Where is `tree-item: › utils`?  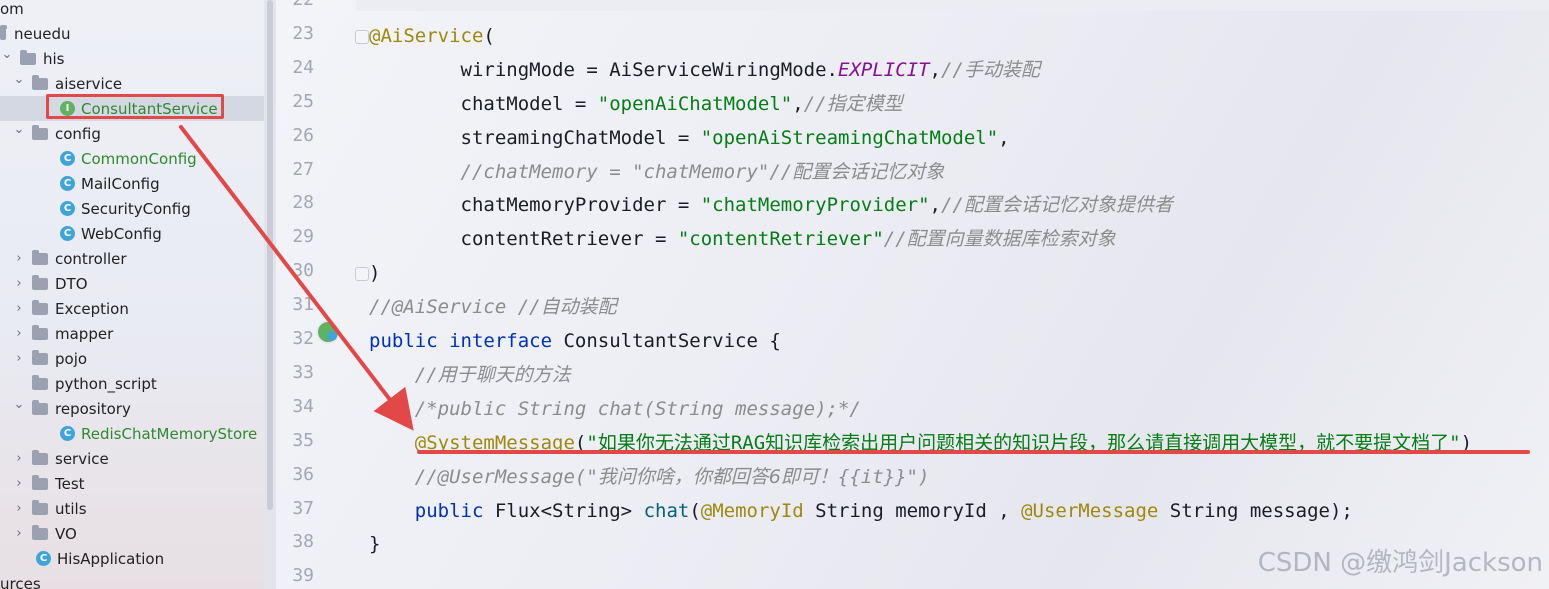 tree-item: › utils is located at coordinates (132, 508).